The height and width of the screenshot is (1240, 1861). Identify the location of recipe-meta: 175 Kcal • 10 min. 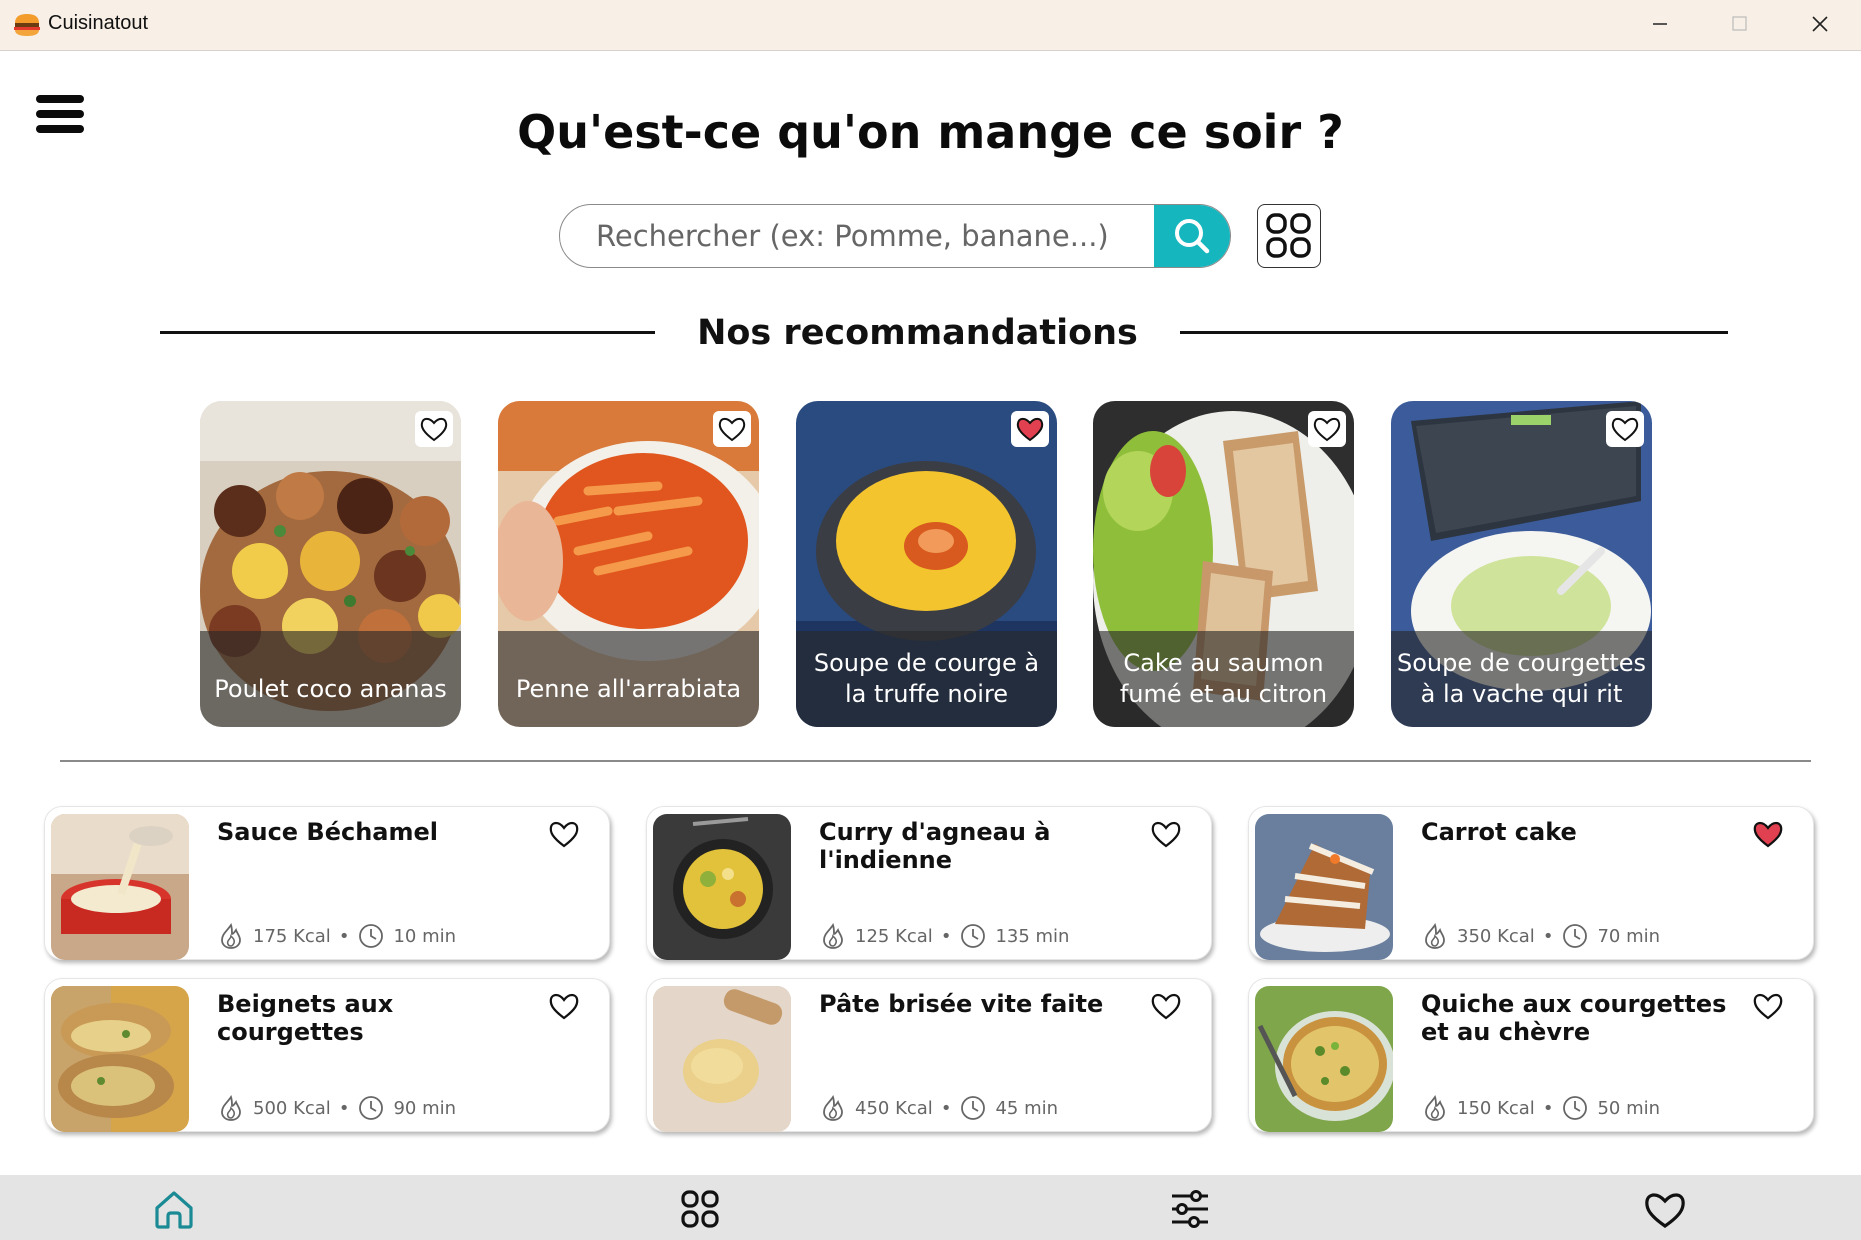
(336, 936).